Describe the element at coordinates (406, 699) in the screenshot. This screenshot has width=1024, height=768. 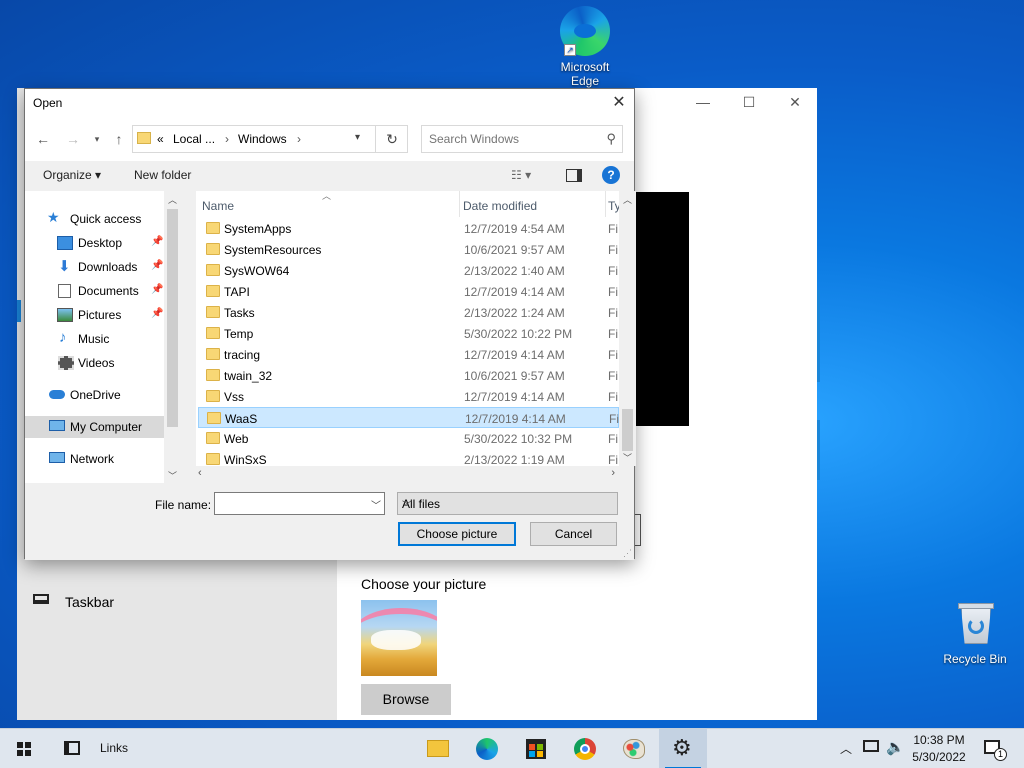
I see `browse-button: Browse` at that location.